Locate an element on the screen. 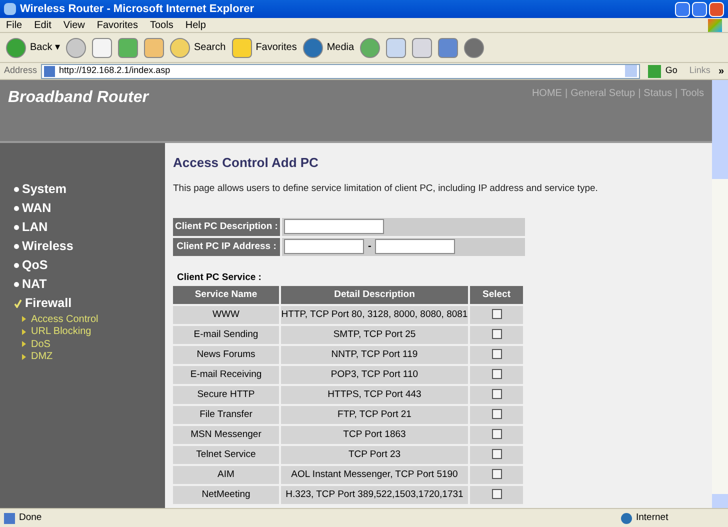  menu-item: Help is located at coordinates (195, 25).